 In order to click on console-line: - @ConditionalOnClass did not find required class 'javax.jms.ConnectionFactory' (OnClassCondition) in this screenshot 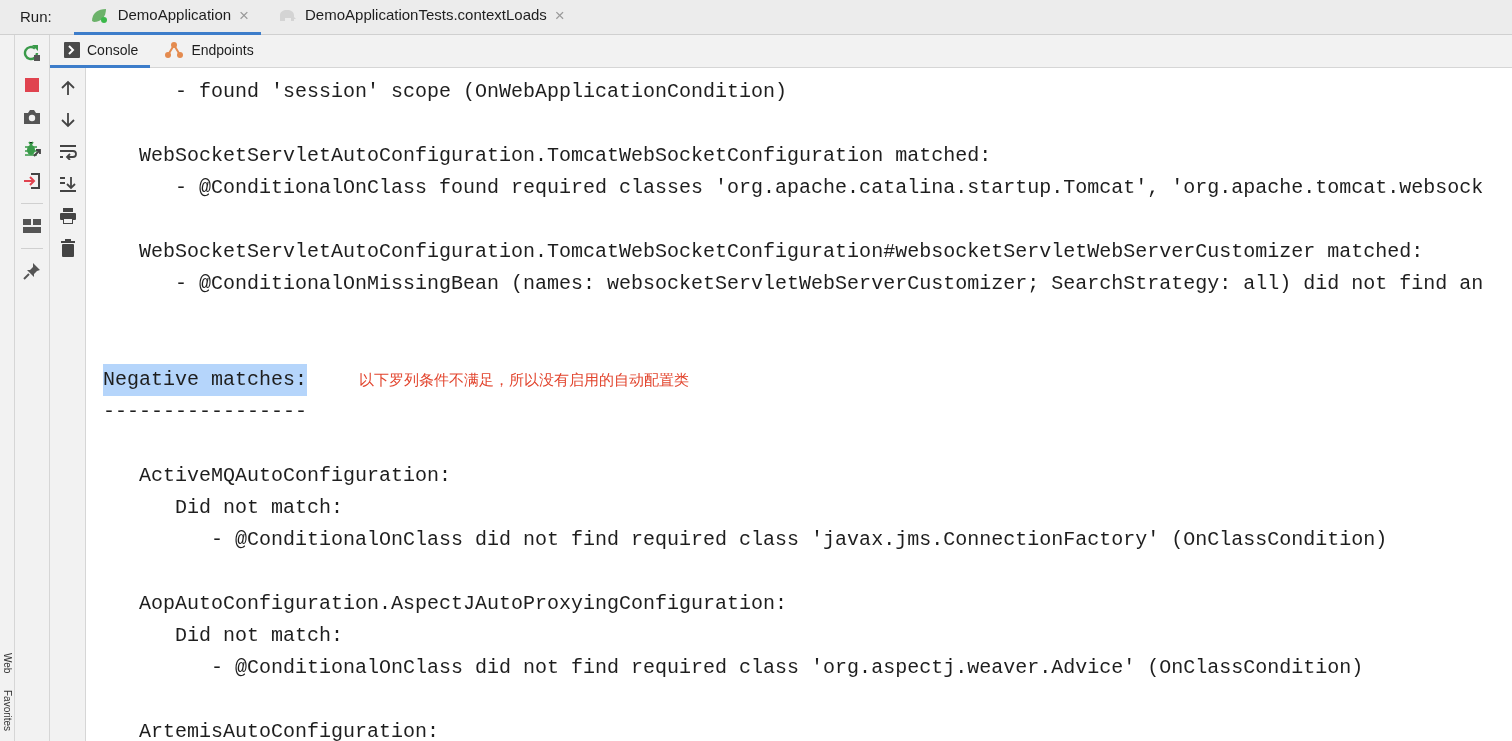, I will do `click(799, 540)`.